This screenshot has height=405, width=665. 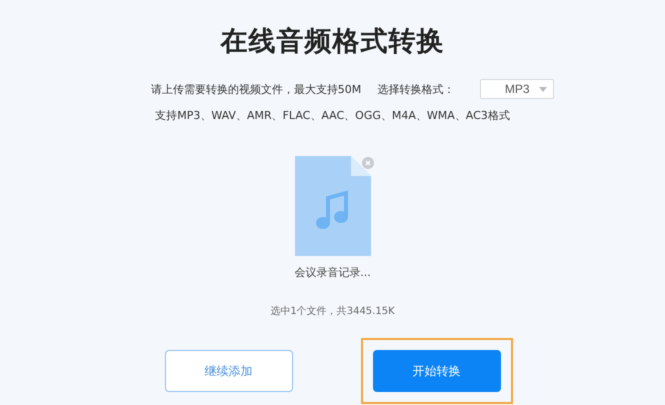 What do you see at coordinates (256, 89) in the screenshot?
I see `upload-hint: 请上传需要转换的视频文件，最大支持50M` at bounding box center [256, 89].